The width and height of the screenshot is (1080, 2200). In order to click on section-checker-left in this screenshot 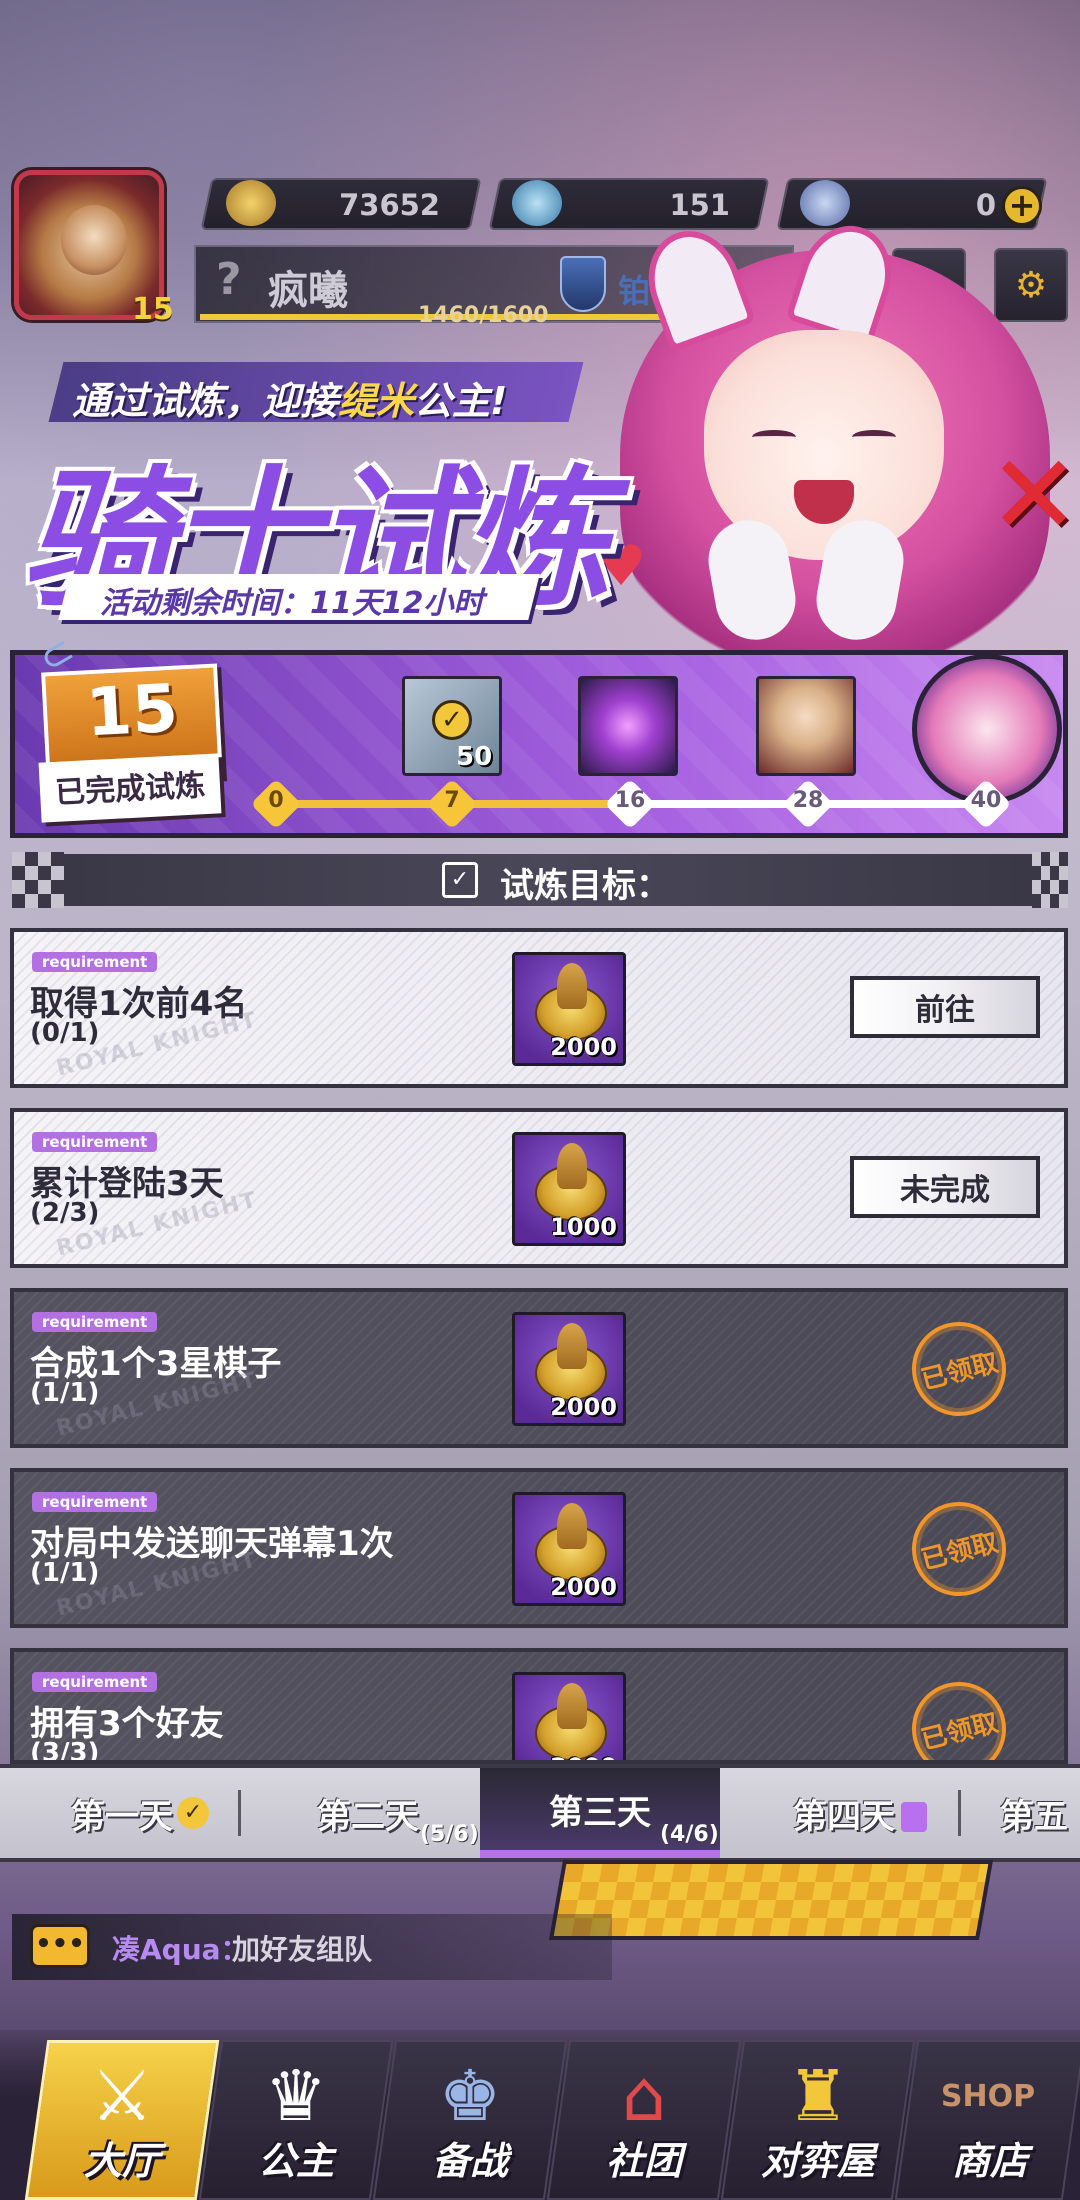, I will do `click(38, 880)`.